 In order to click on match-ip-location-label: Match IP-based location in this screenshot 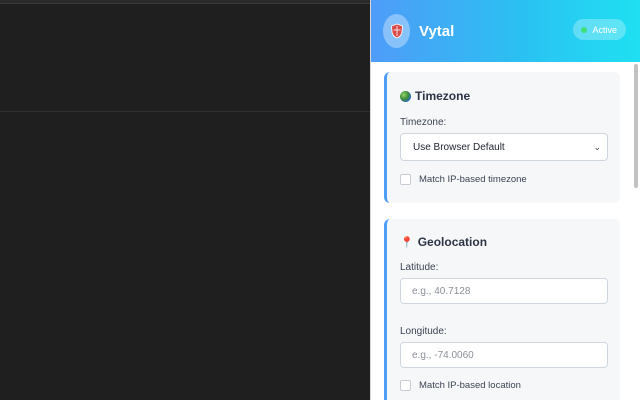, I will do `click(470, 385)`.